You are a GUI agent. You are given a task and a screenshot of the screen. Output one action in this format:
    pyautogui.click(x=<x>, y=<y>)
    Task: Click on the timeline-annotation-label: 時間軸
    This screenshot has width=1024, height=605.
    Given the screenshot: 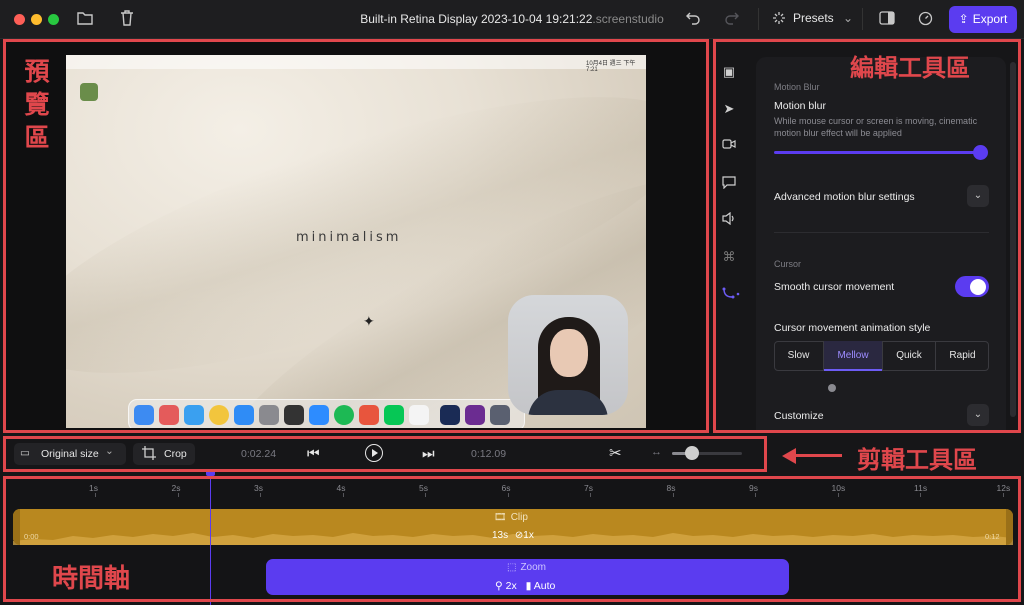 What is the action you would take?
    pyautogui.click(x=91, y=578)
    